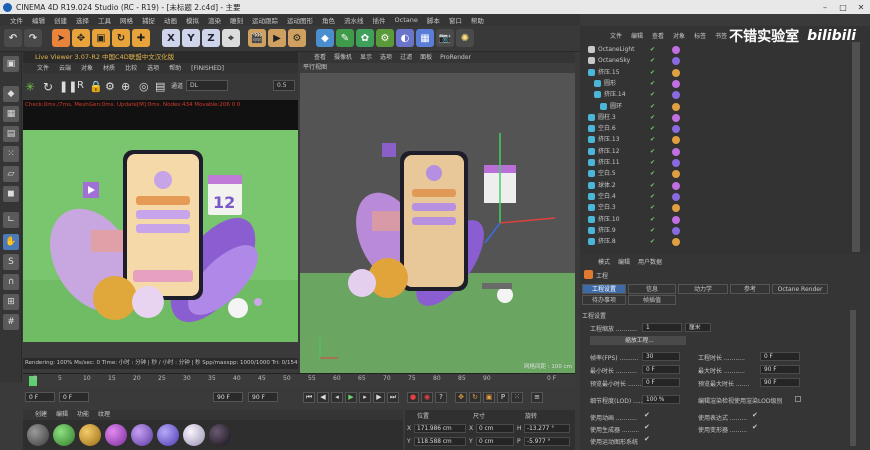 This screenshot has width=870, height=450. I want to click on pick-focus-icon: ⊕, so click(125, 86).